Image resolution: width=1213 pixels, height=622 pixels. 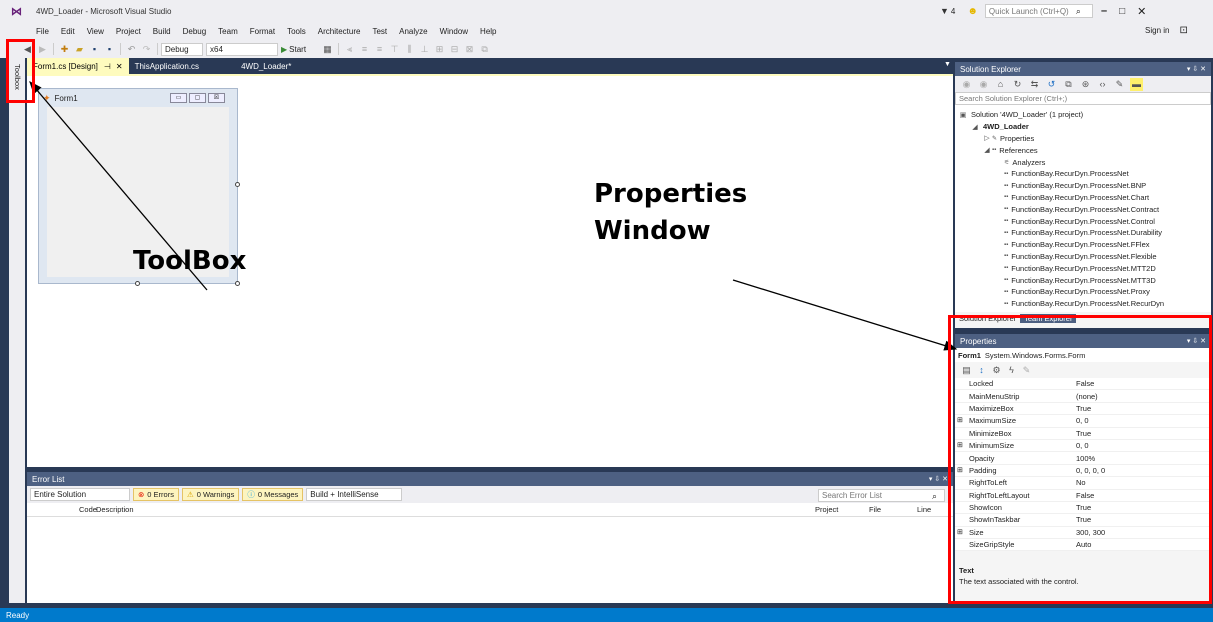 What do you see at coordinates (190, 261) in the screenshot?
I see `toolbox-annotation: ToolBox` at bounding box center [190, 261].